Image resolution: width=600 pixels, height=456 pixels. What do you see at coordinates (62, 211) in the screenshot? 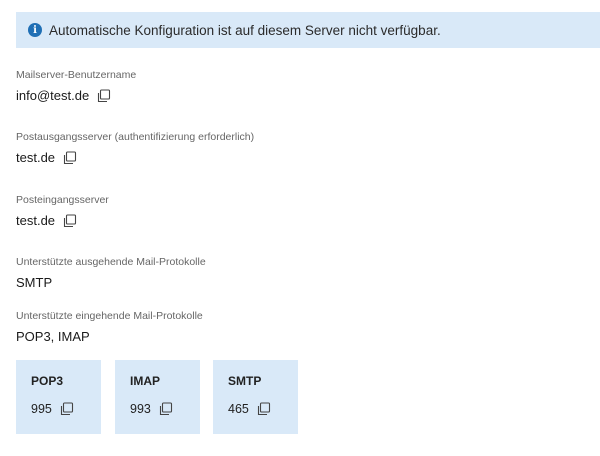
I see `incoming-server-field: Posteingangsserver test.de` at bounding box center [62, 211].